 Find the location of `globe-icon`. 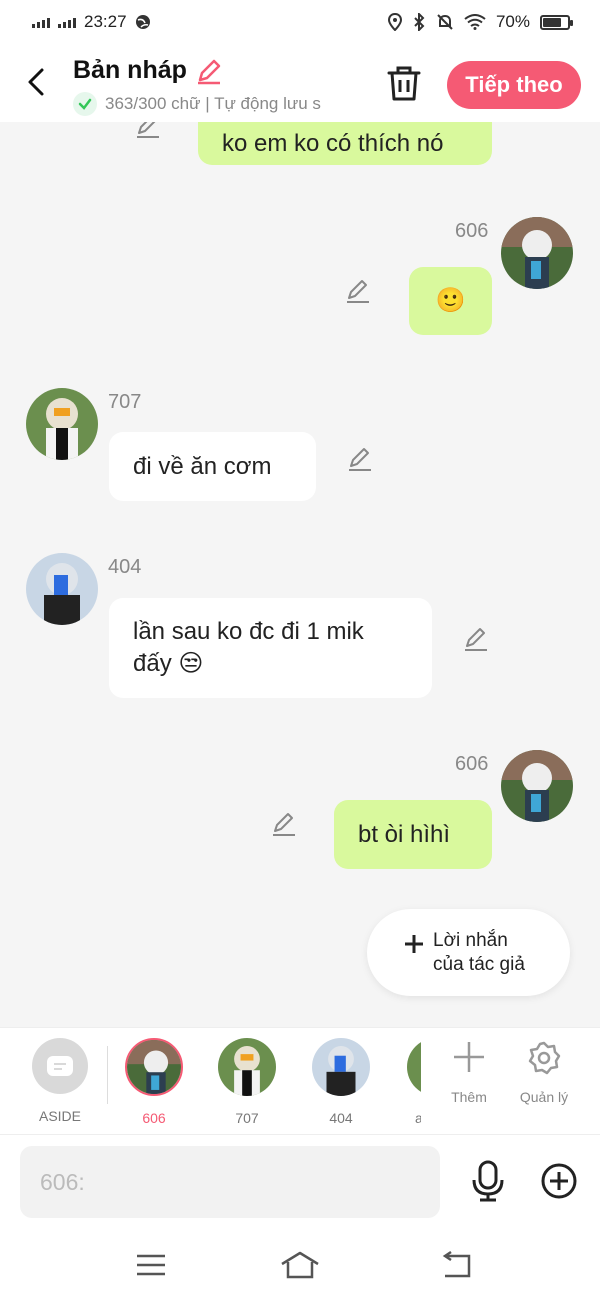

globe-icon is located at coordinates (142, 22).